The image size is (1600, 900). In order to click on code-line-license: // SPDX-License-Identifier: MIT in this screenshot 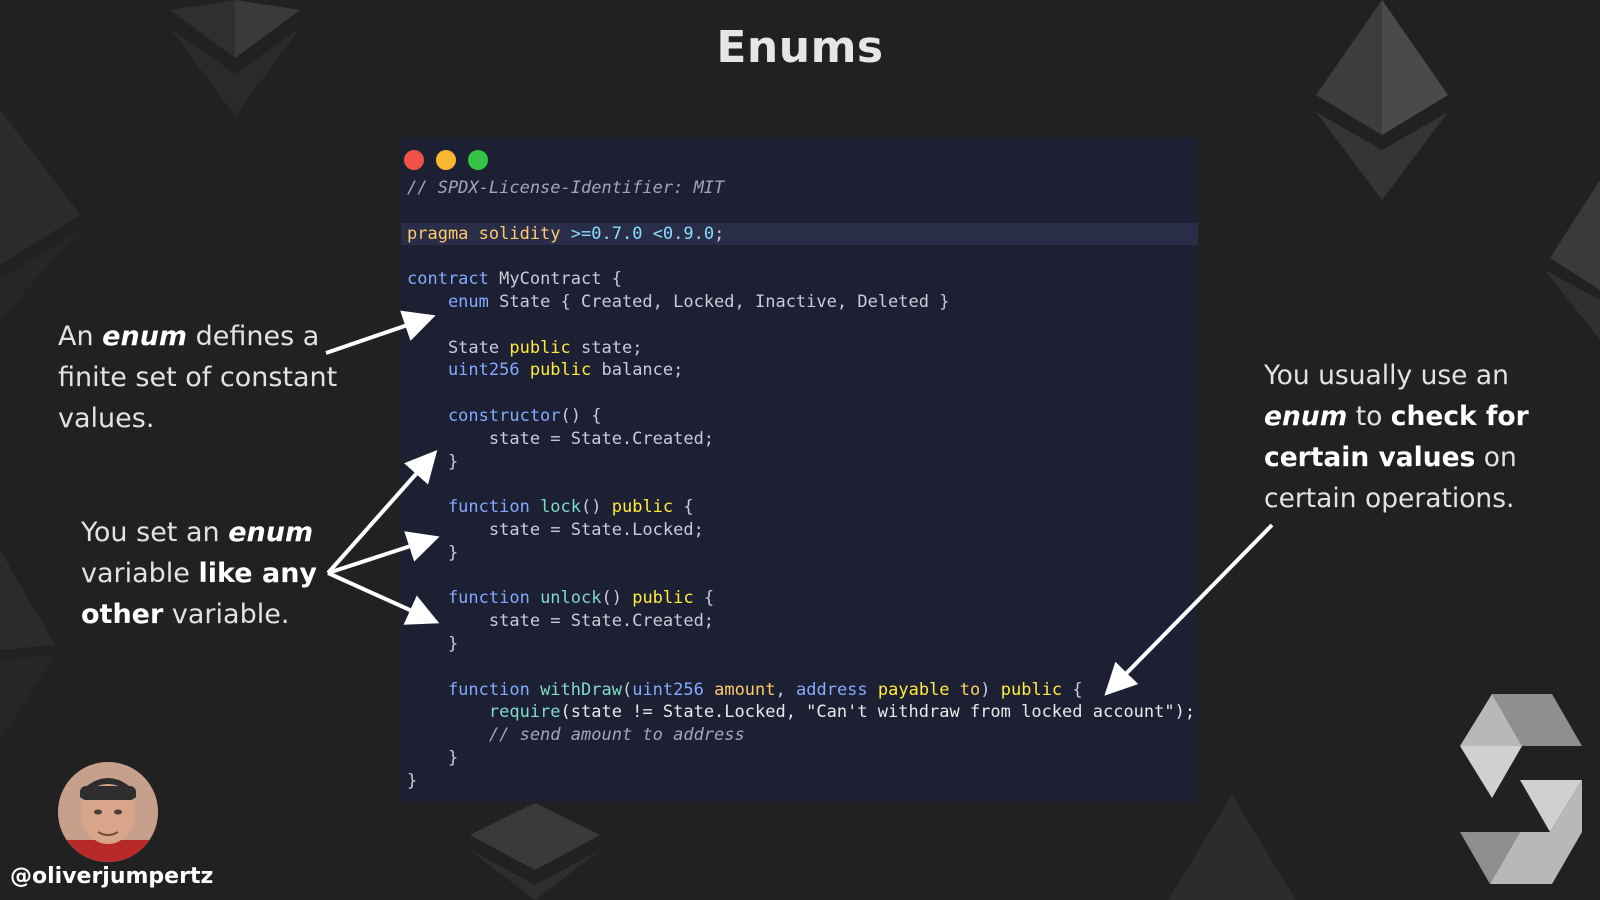, I will do `click(566, 188)`.